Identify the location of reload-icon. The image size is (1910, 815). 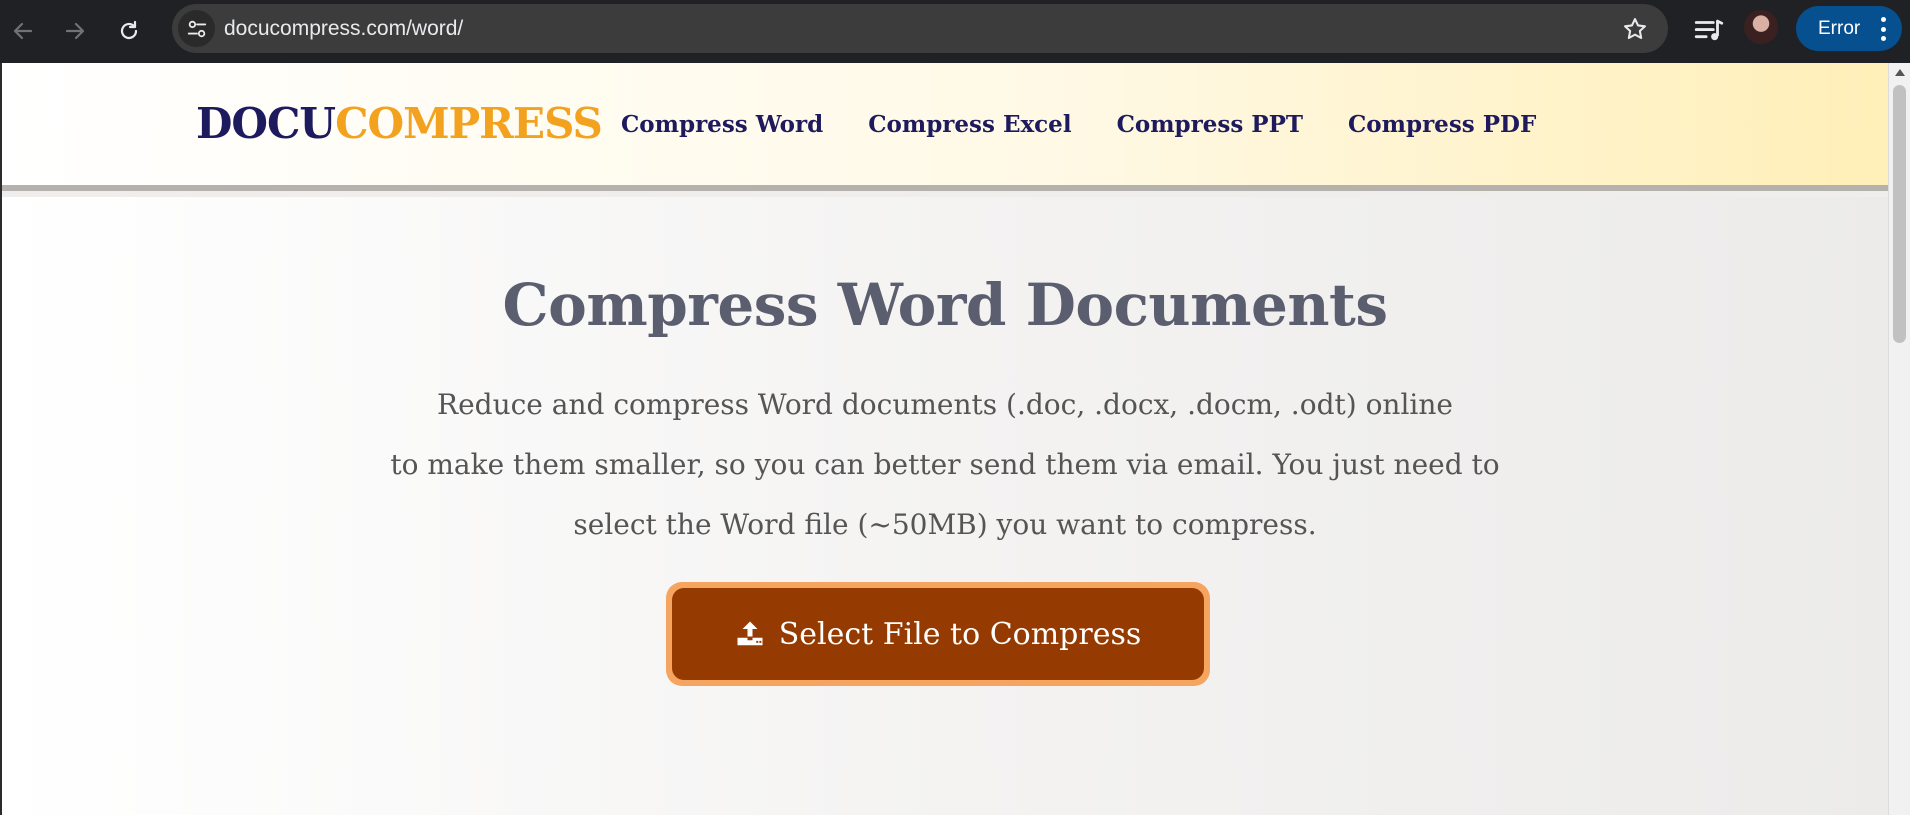
(129, 30).